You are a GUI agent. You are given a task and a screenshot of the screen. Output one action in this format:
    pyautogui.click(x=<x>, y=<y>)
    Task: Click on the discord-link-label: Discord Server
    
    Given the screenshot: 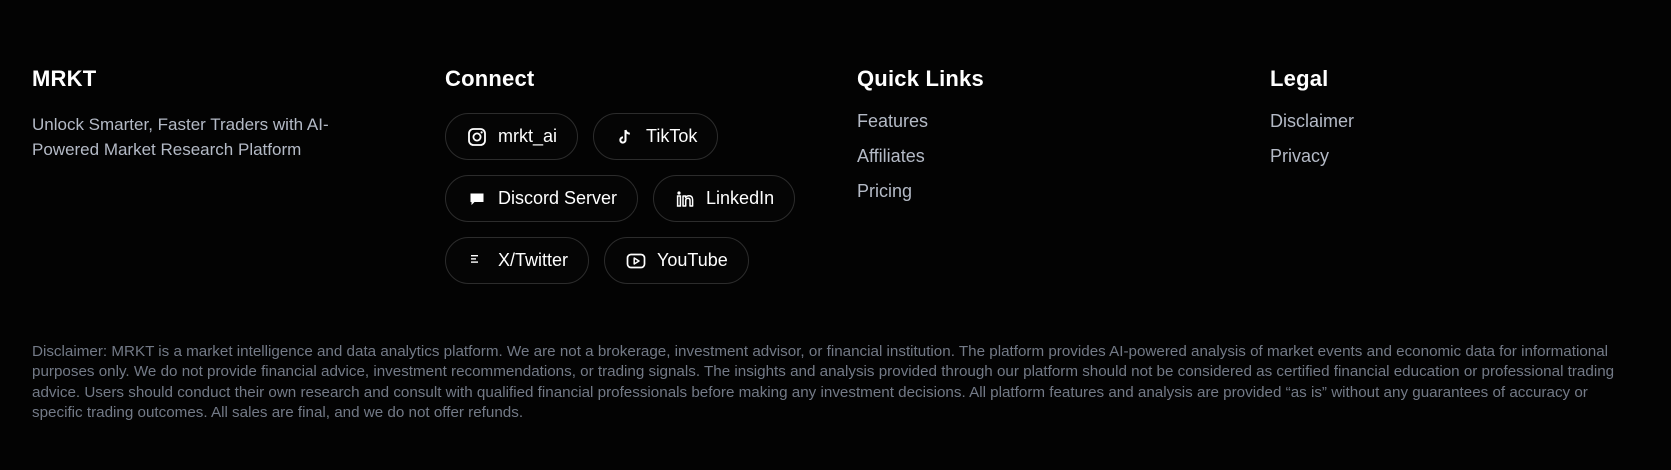 What is the action you would take?
    pyautogui.click(x=558, y=198)
    